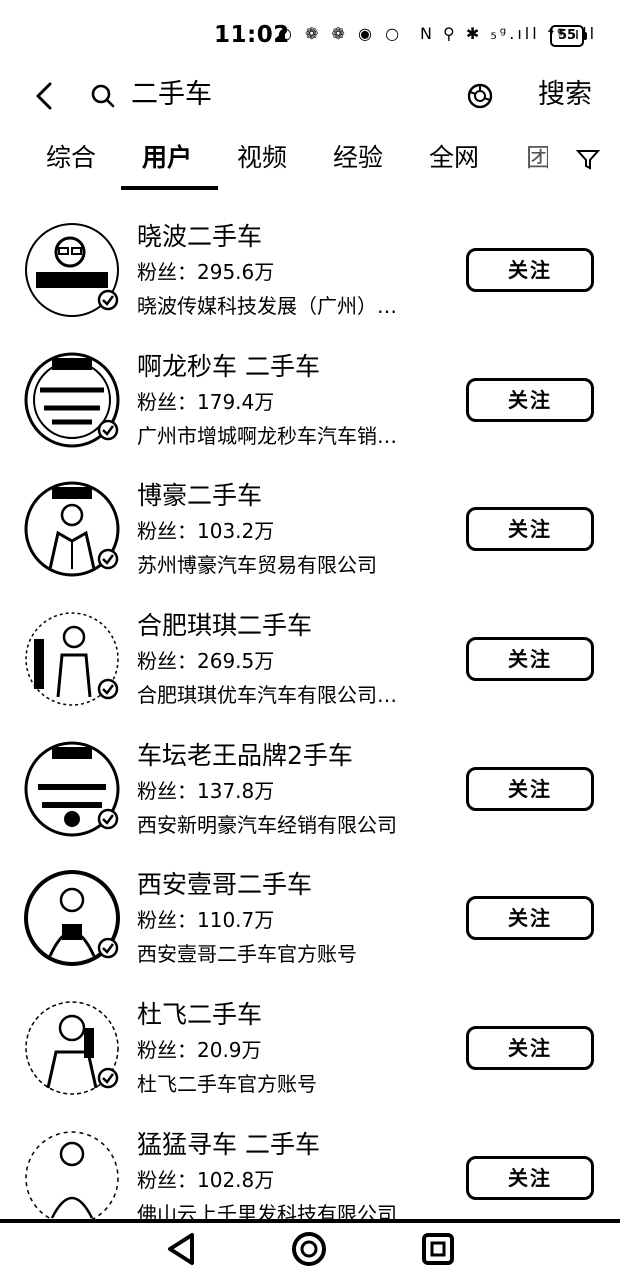  I want to click on nav-recent-apps-icon, so click(438, 1249).